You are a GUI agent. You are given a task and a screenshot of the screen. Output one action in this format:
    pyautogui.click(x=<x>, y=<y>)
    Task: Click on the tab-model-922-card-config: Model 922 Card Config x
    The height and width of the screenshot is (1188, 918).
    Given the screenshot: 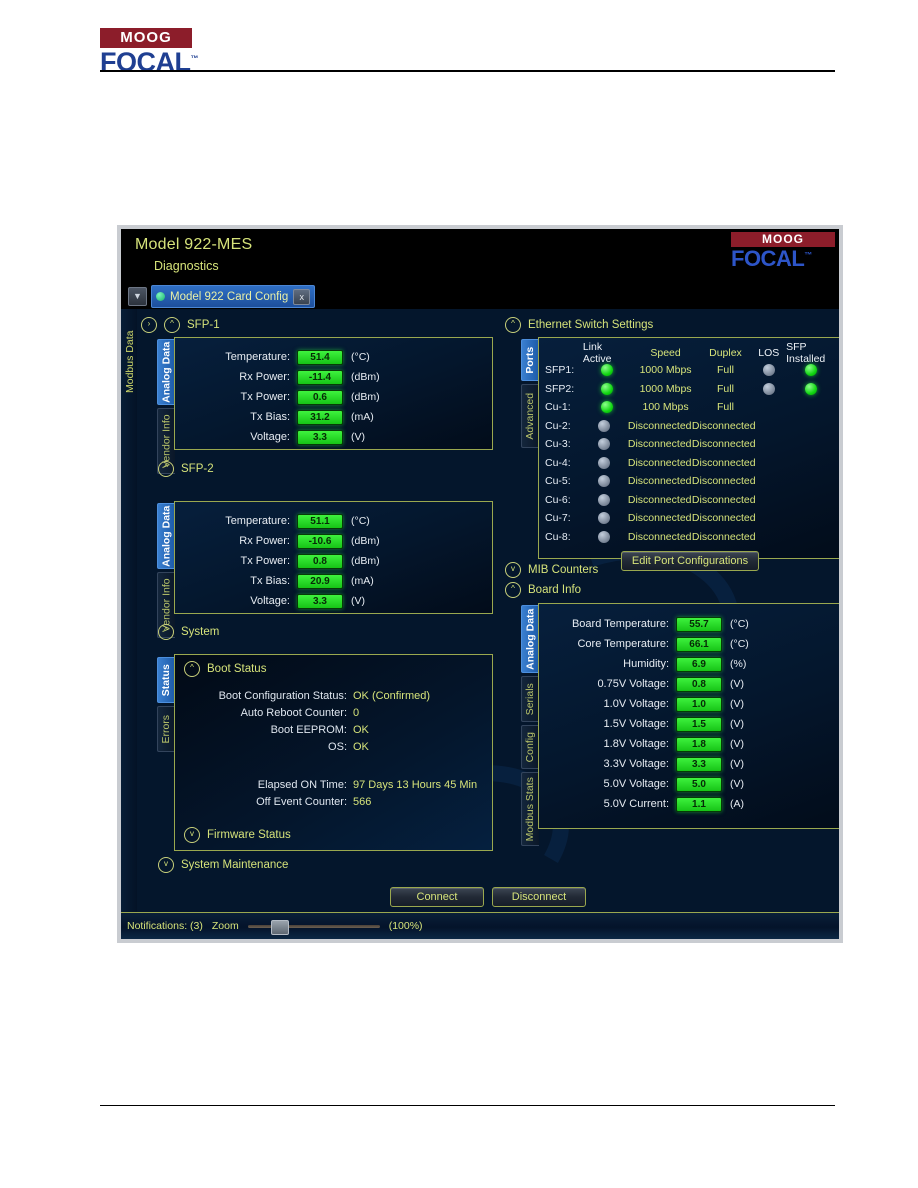 What is the action you would take?
    pyautogui.click(x=233, y=296)
    